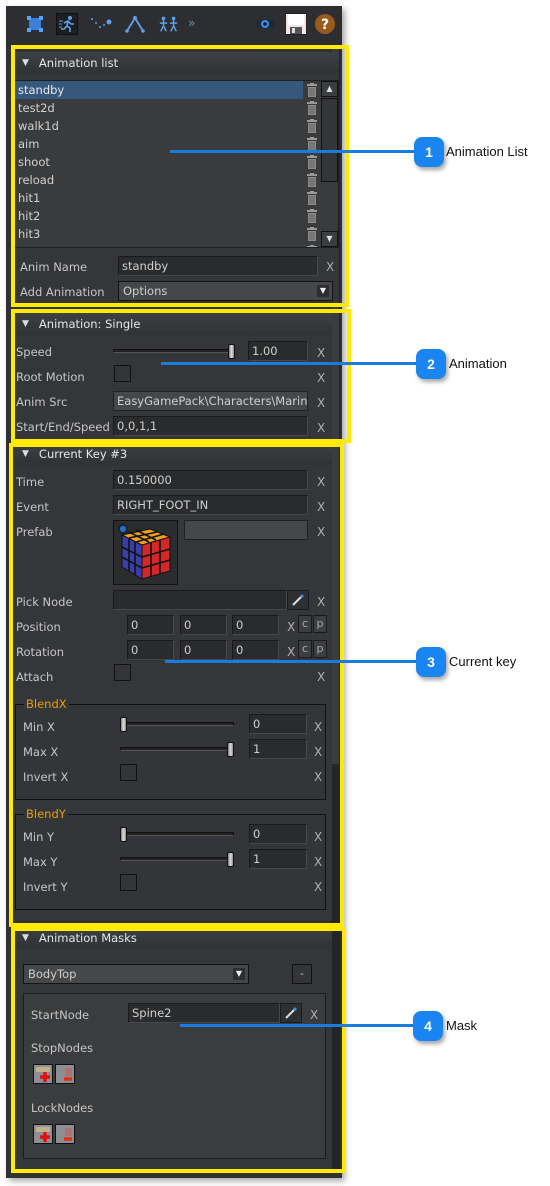 The image size is (550, 1186). I want to click on callout-label-3: Current key, so click(483, 661).